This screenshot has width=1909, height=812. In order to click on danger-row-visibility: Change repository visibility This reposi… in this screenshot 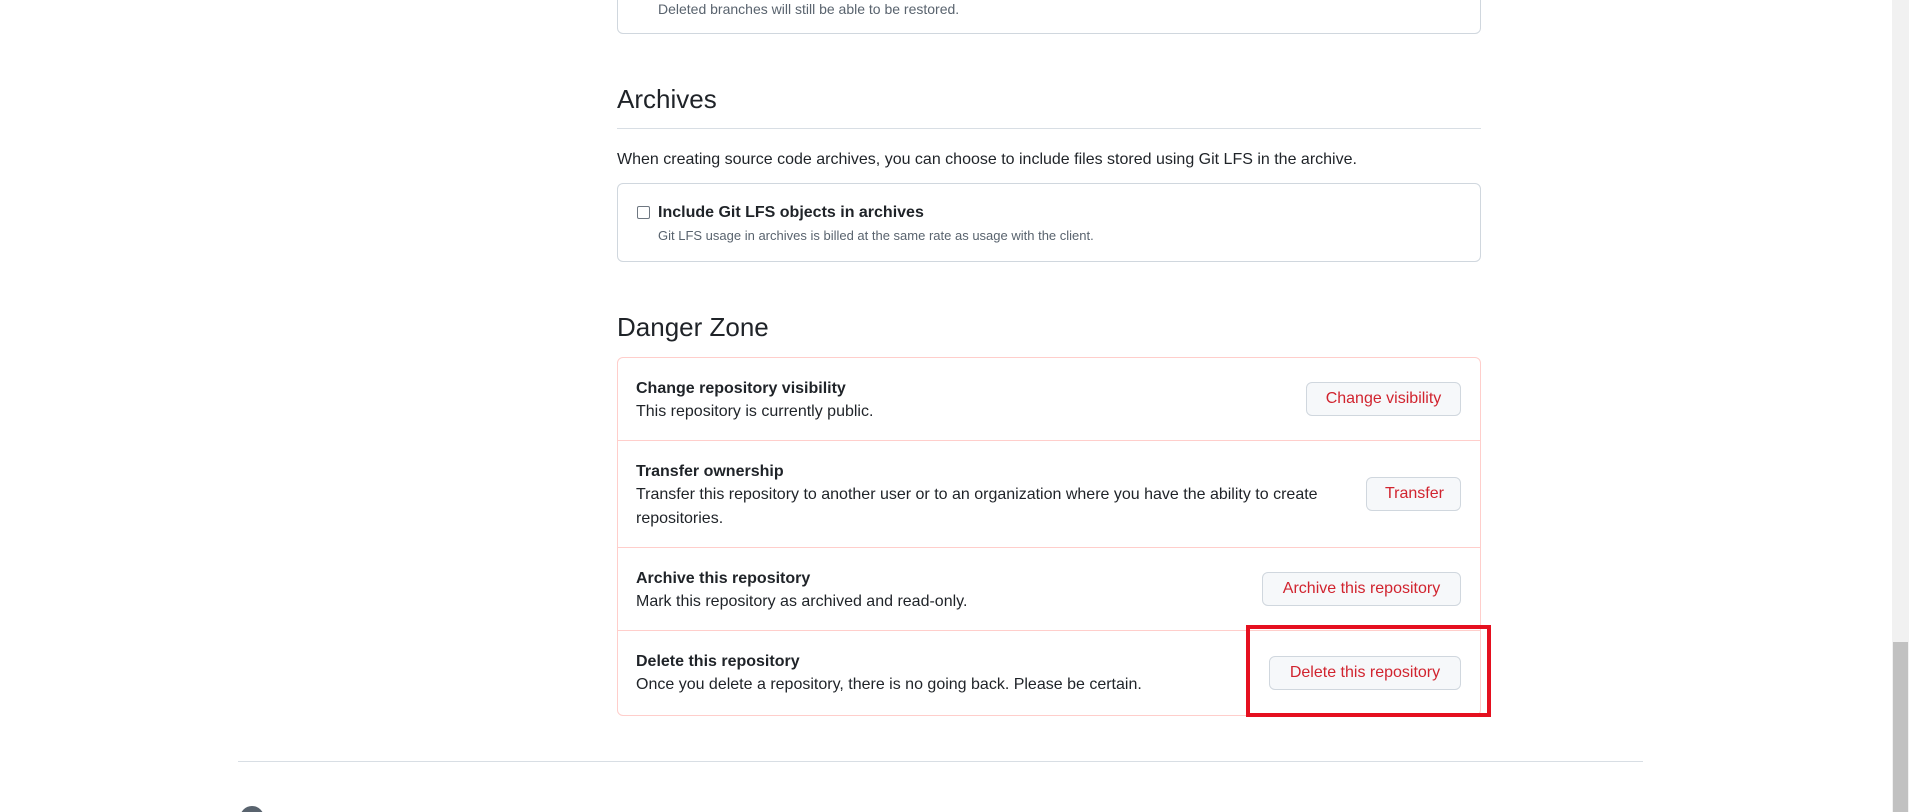, I will do `click(1049, 399)`.